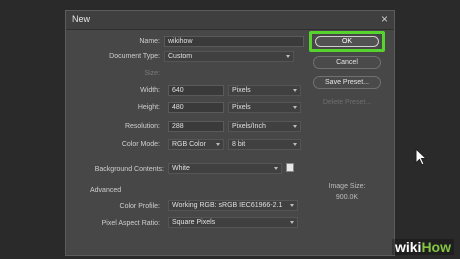  What do you see at coordinates (148, 107) in the screenshot?
I see `height-label: Height:` at bounding box center [148, 107].